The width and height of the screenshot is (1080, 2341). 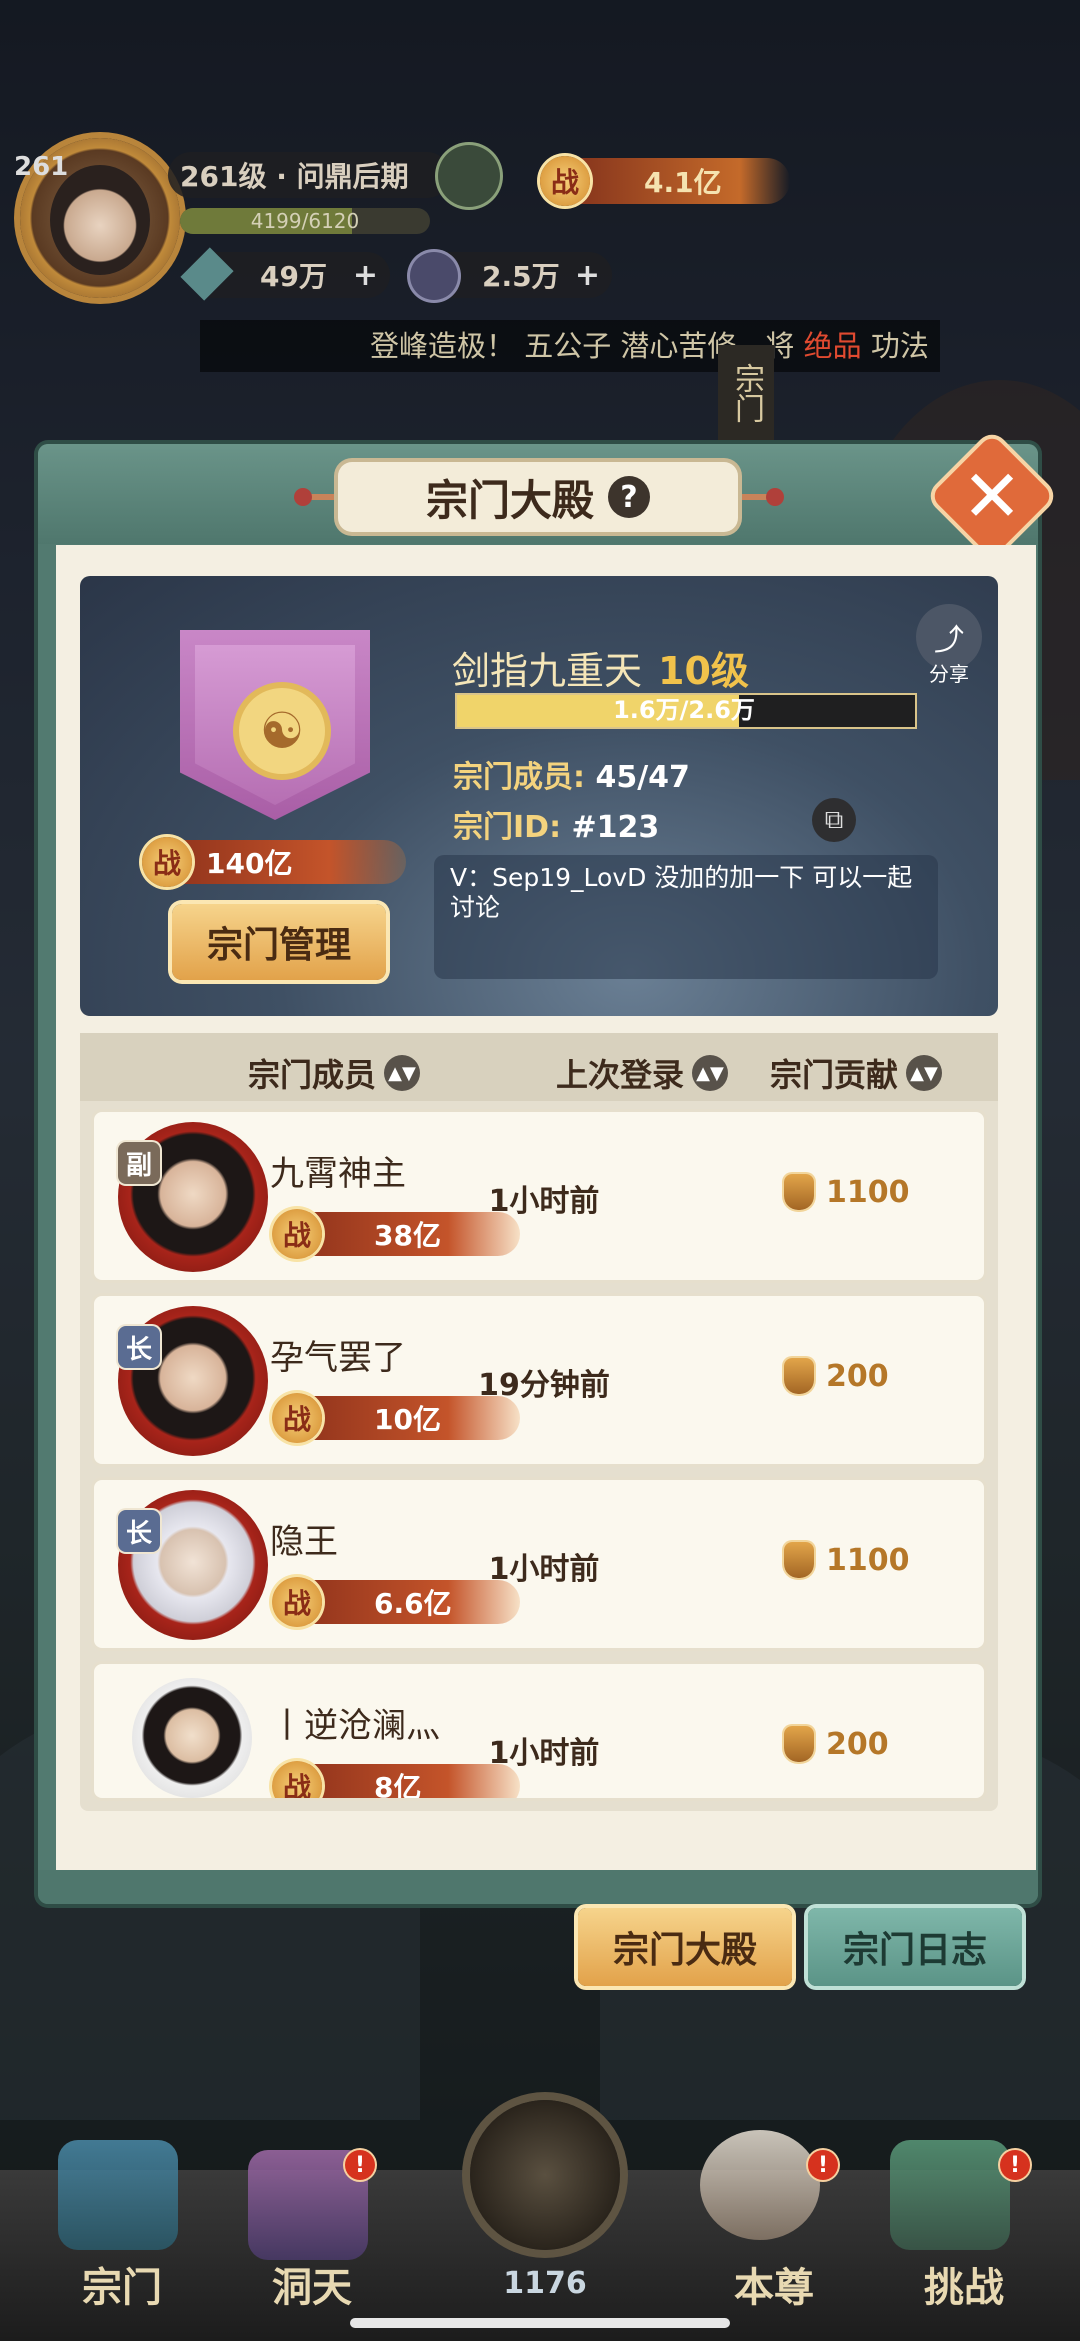 I want to click on rope-knot-right, so click(x=775, y=497).